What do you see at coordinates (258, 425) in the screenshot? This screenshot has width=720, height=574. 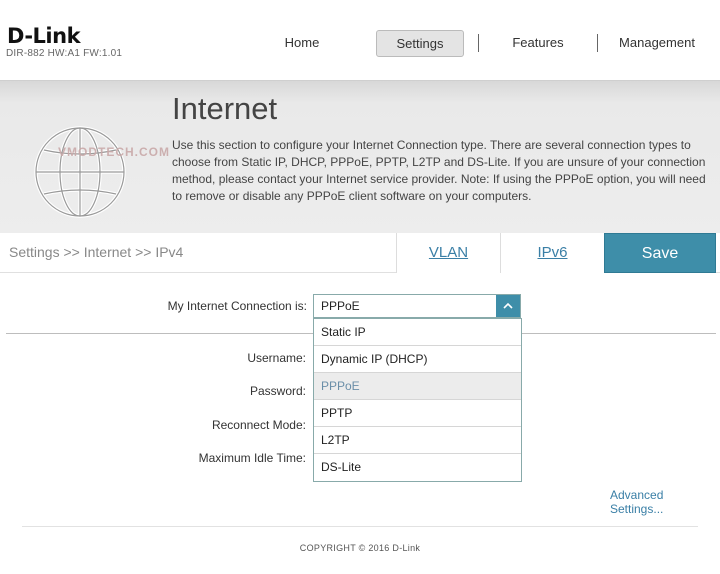 I see `reconnect-mode-label: Reconnect Mode:` at bounding box center [258, 425].